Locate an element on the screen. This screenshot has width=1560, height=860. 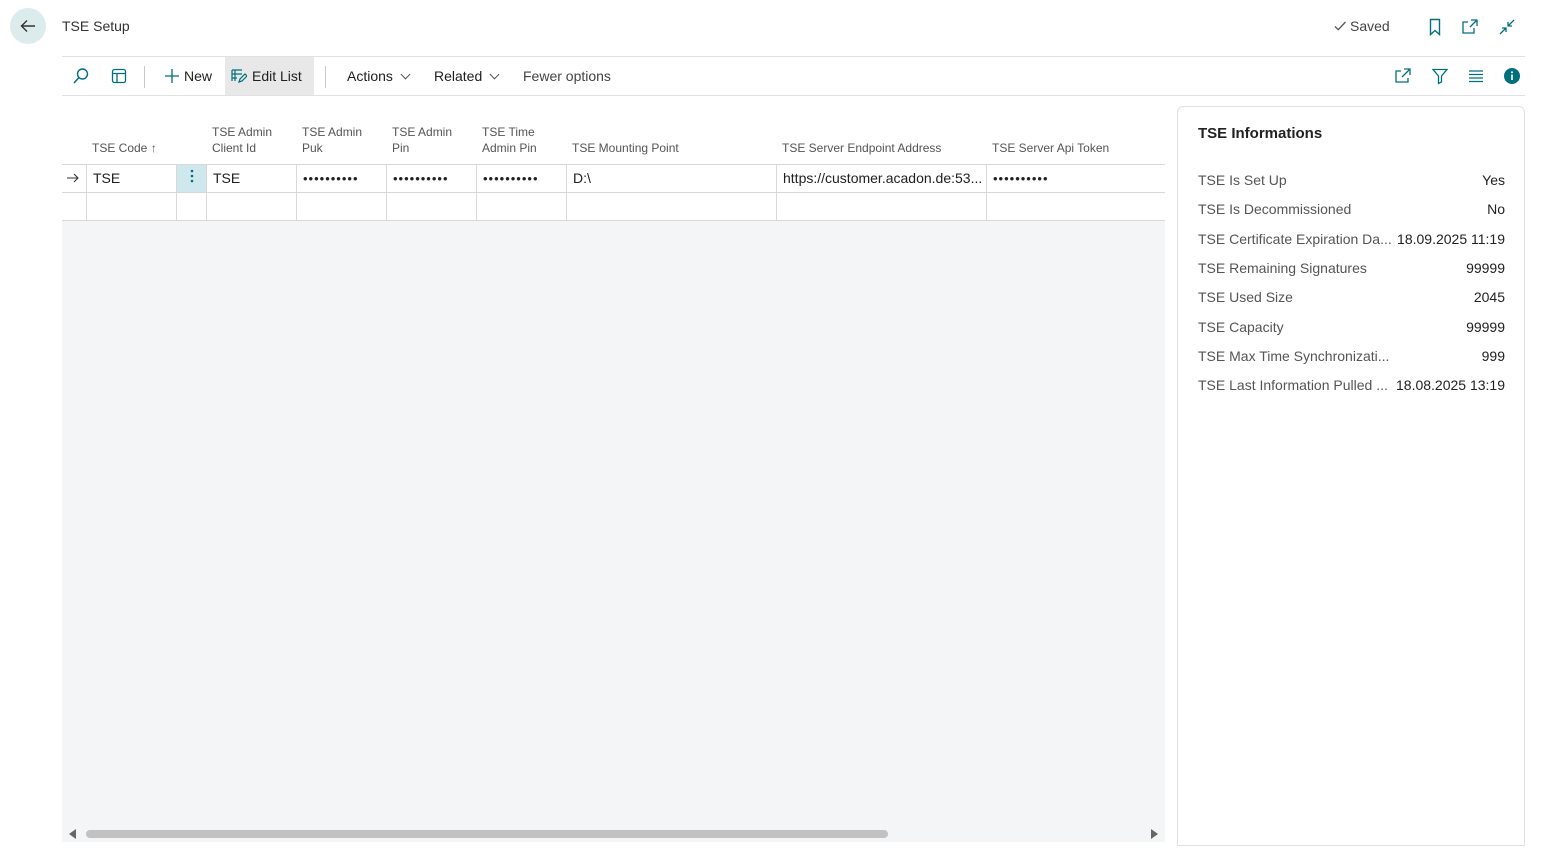
collapse-button is located at coordinates (1507, 27).